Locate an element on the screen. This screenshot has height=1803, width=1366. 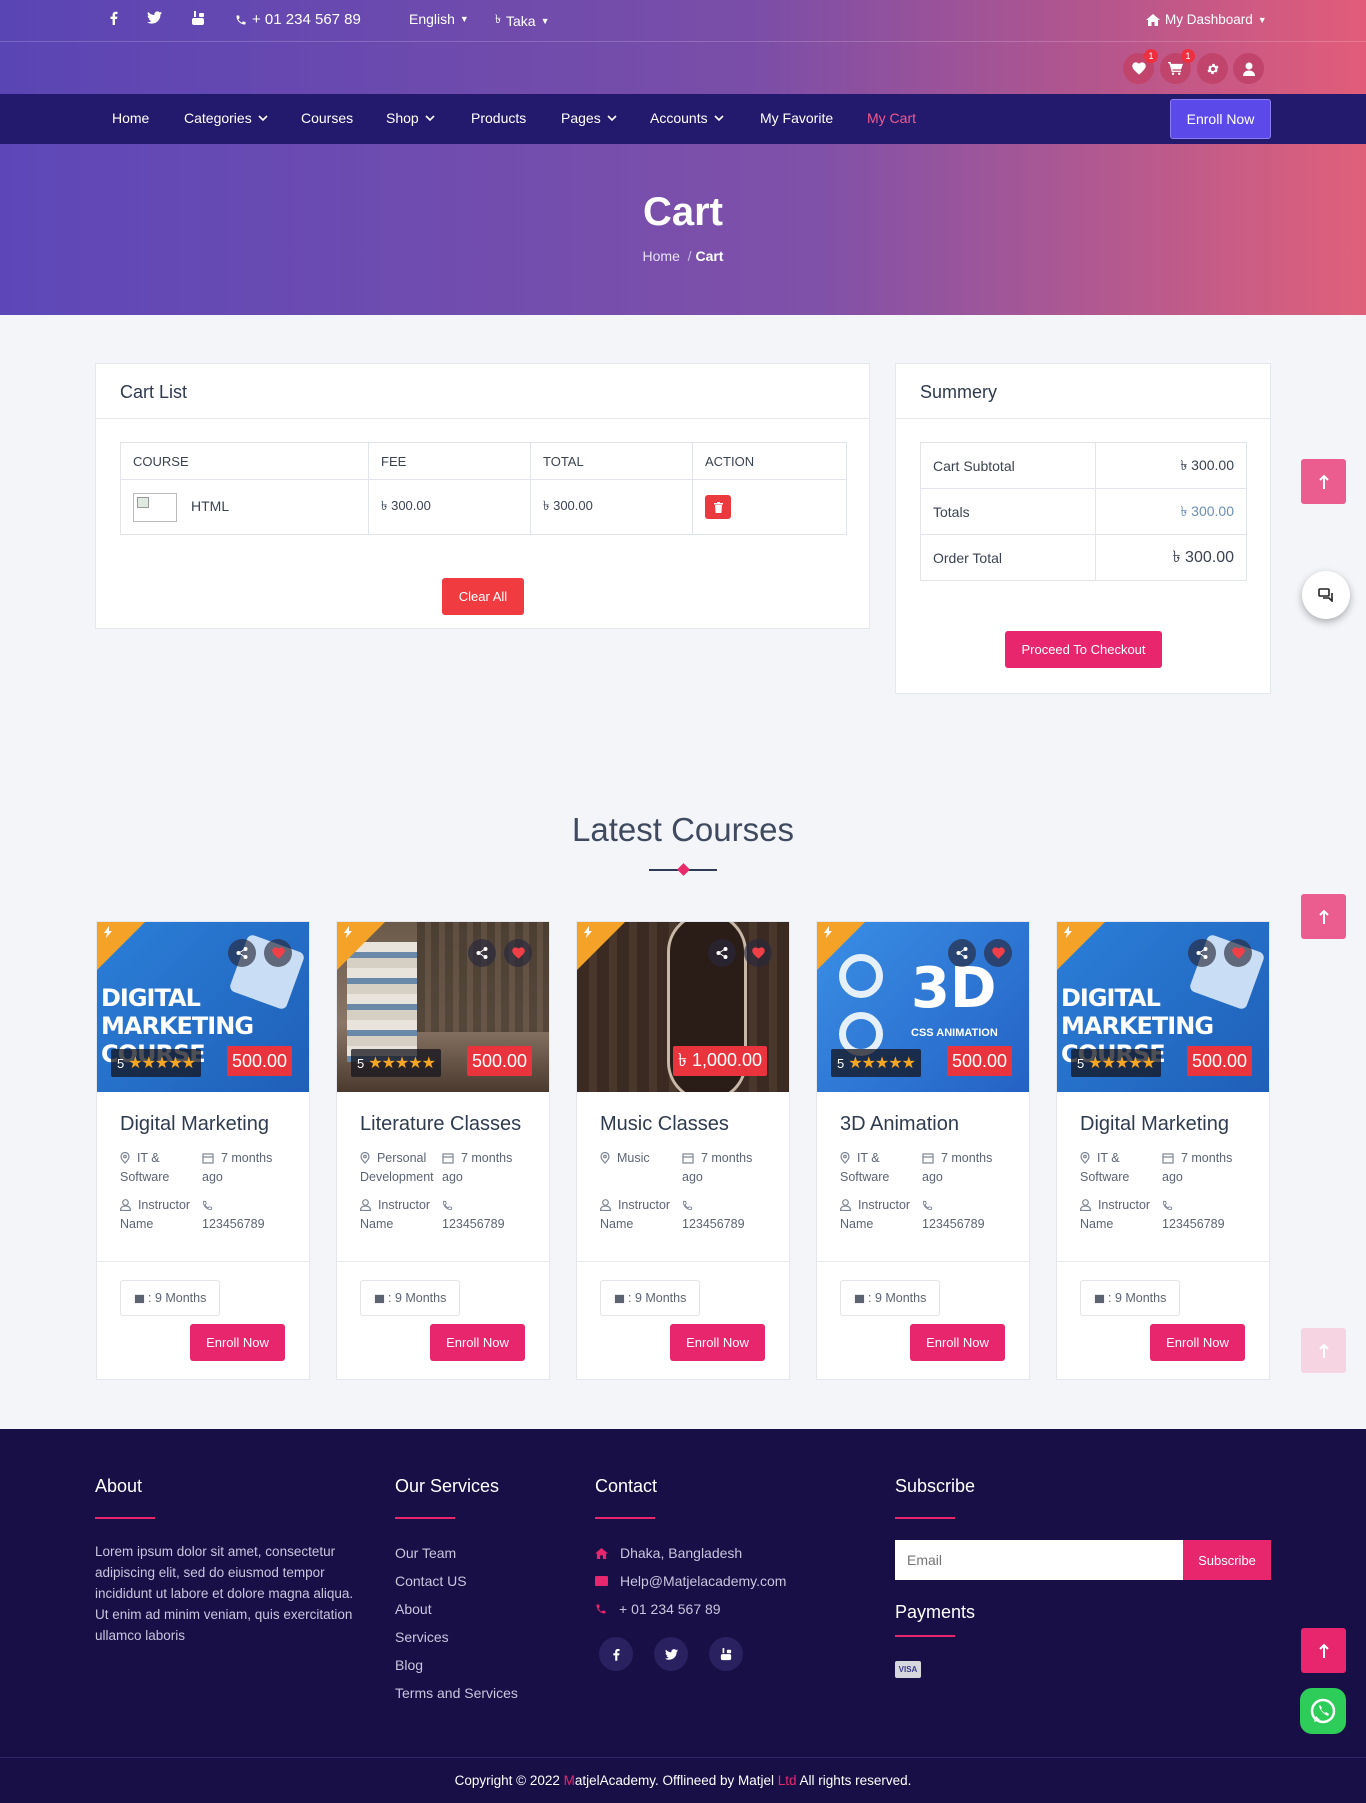
footer-link-services: Services is located at coordinates (422, 1637).